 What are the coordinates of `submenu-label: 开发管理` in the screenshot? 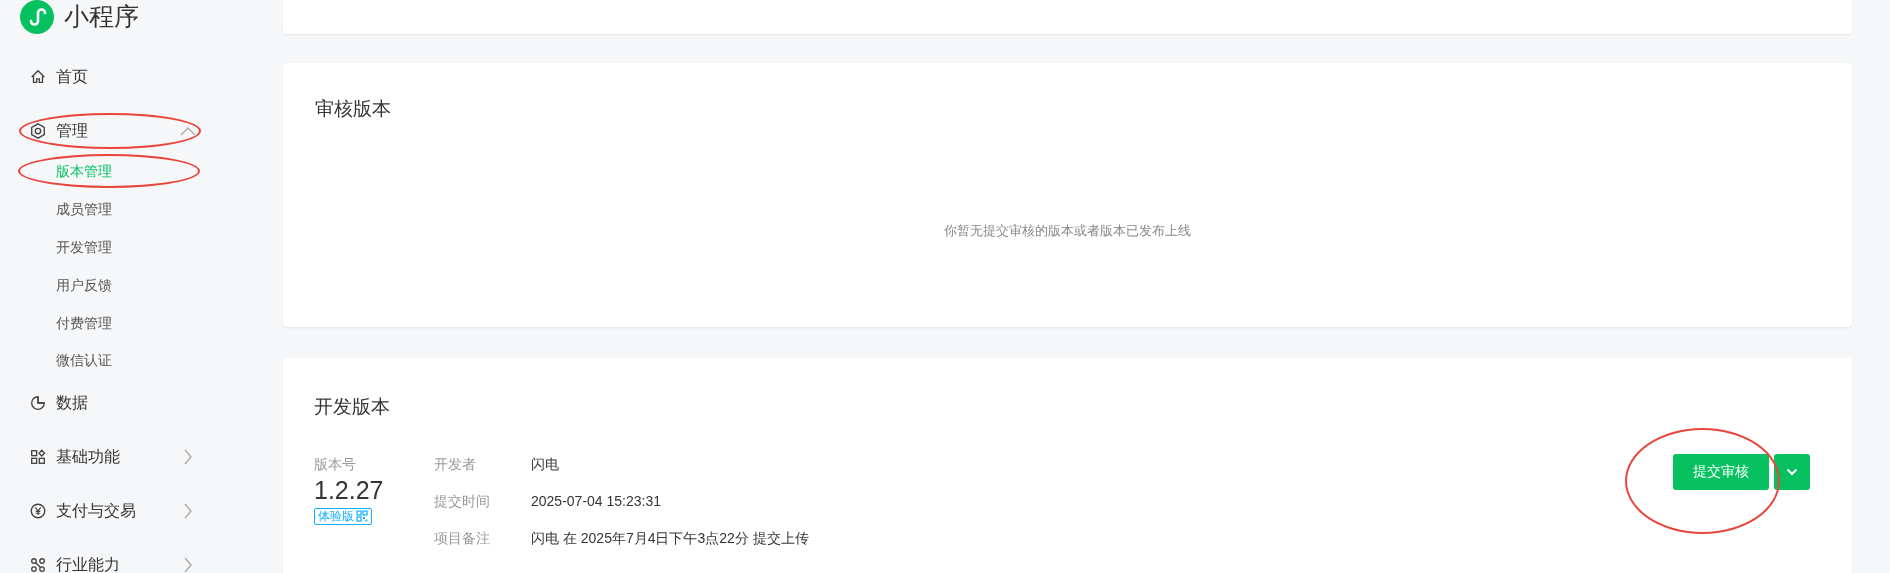 It's located at (84, 247).